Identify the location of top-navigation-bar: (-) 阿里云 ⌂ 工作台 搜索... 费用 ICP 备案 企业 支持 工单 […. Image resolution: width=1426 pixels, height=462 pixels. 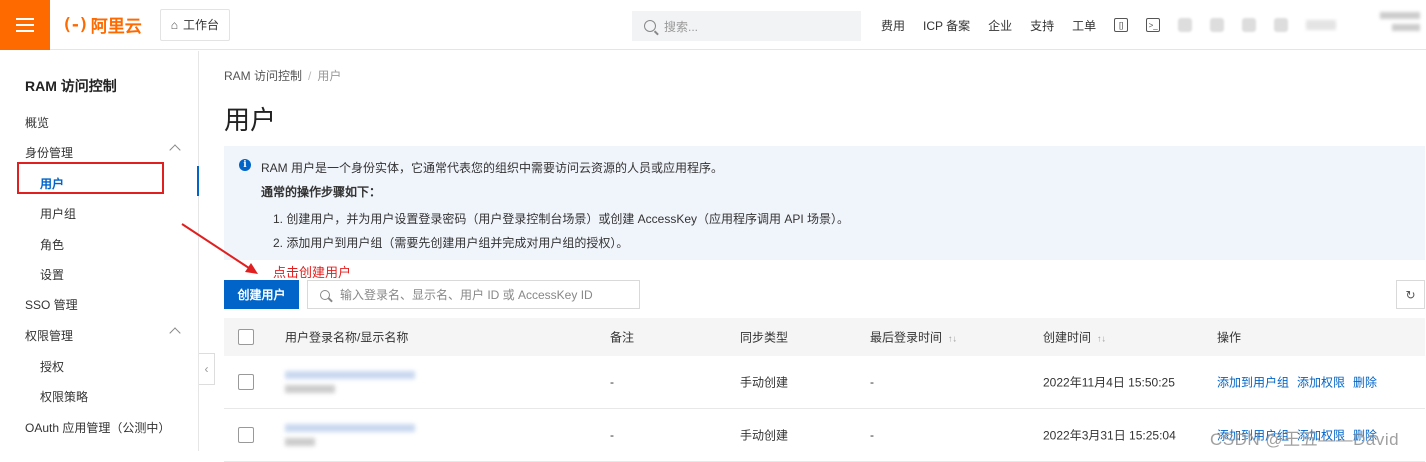
(713, 25).